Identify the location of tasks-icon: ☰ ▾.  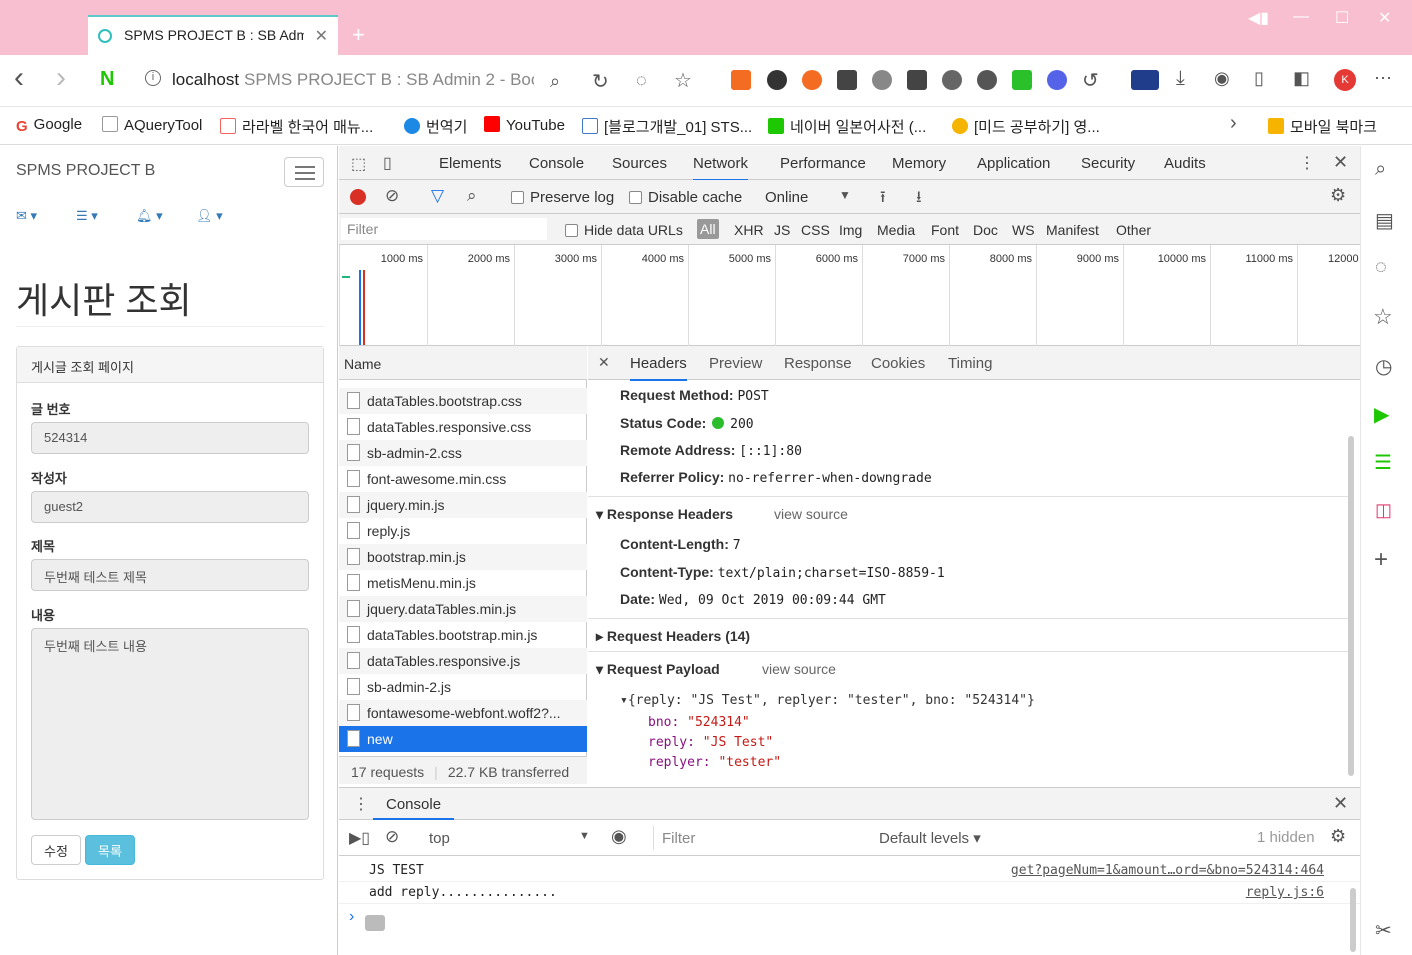
(87, 216).